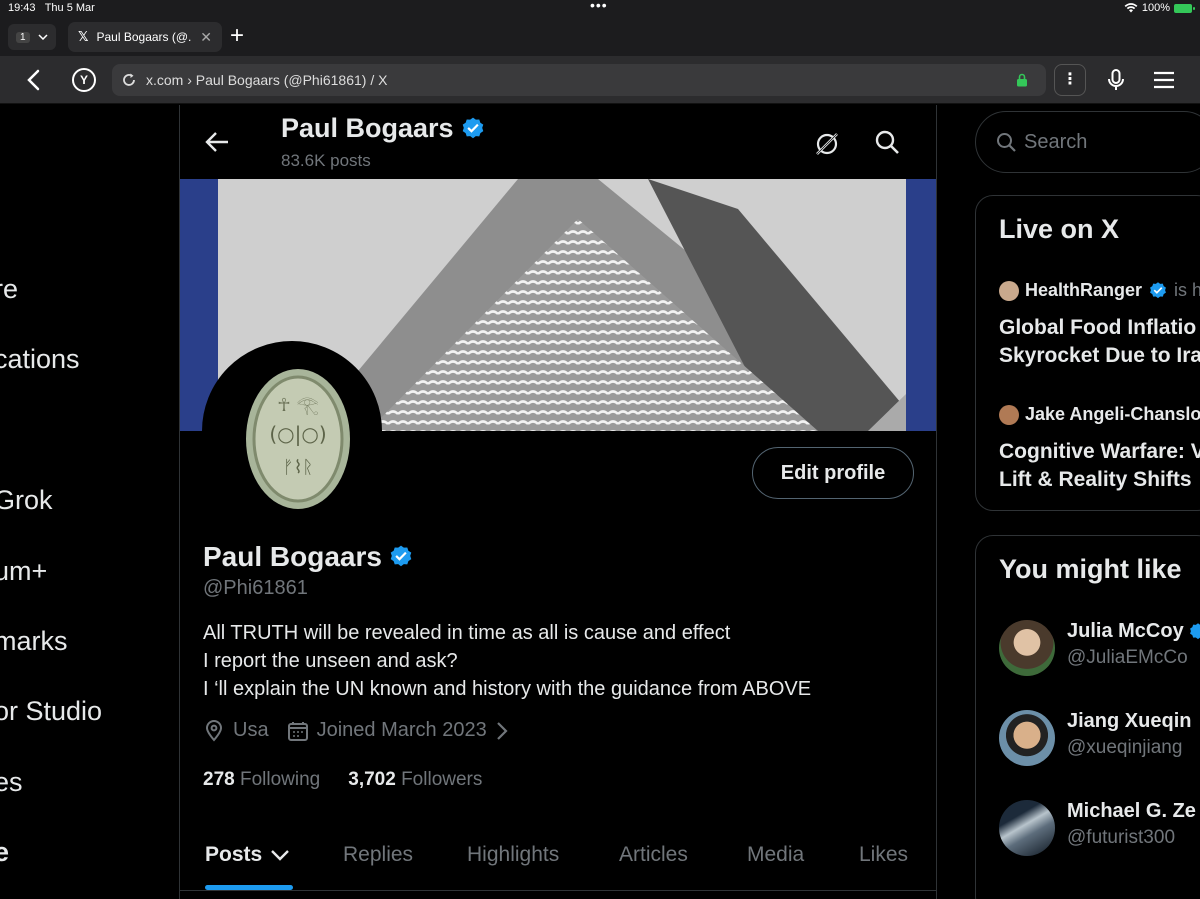  What do you see at coordinates (513, 855) in the screenshot?
I see `tab-highlights: Highlights` at bounding box center [513, 855].